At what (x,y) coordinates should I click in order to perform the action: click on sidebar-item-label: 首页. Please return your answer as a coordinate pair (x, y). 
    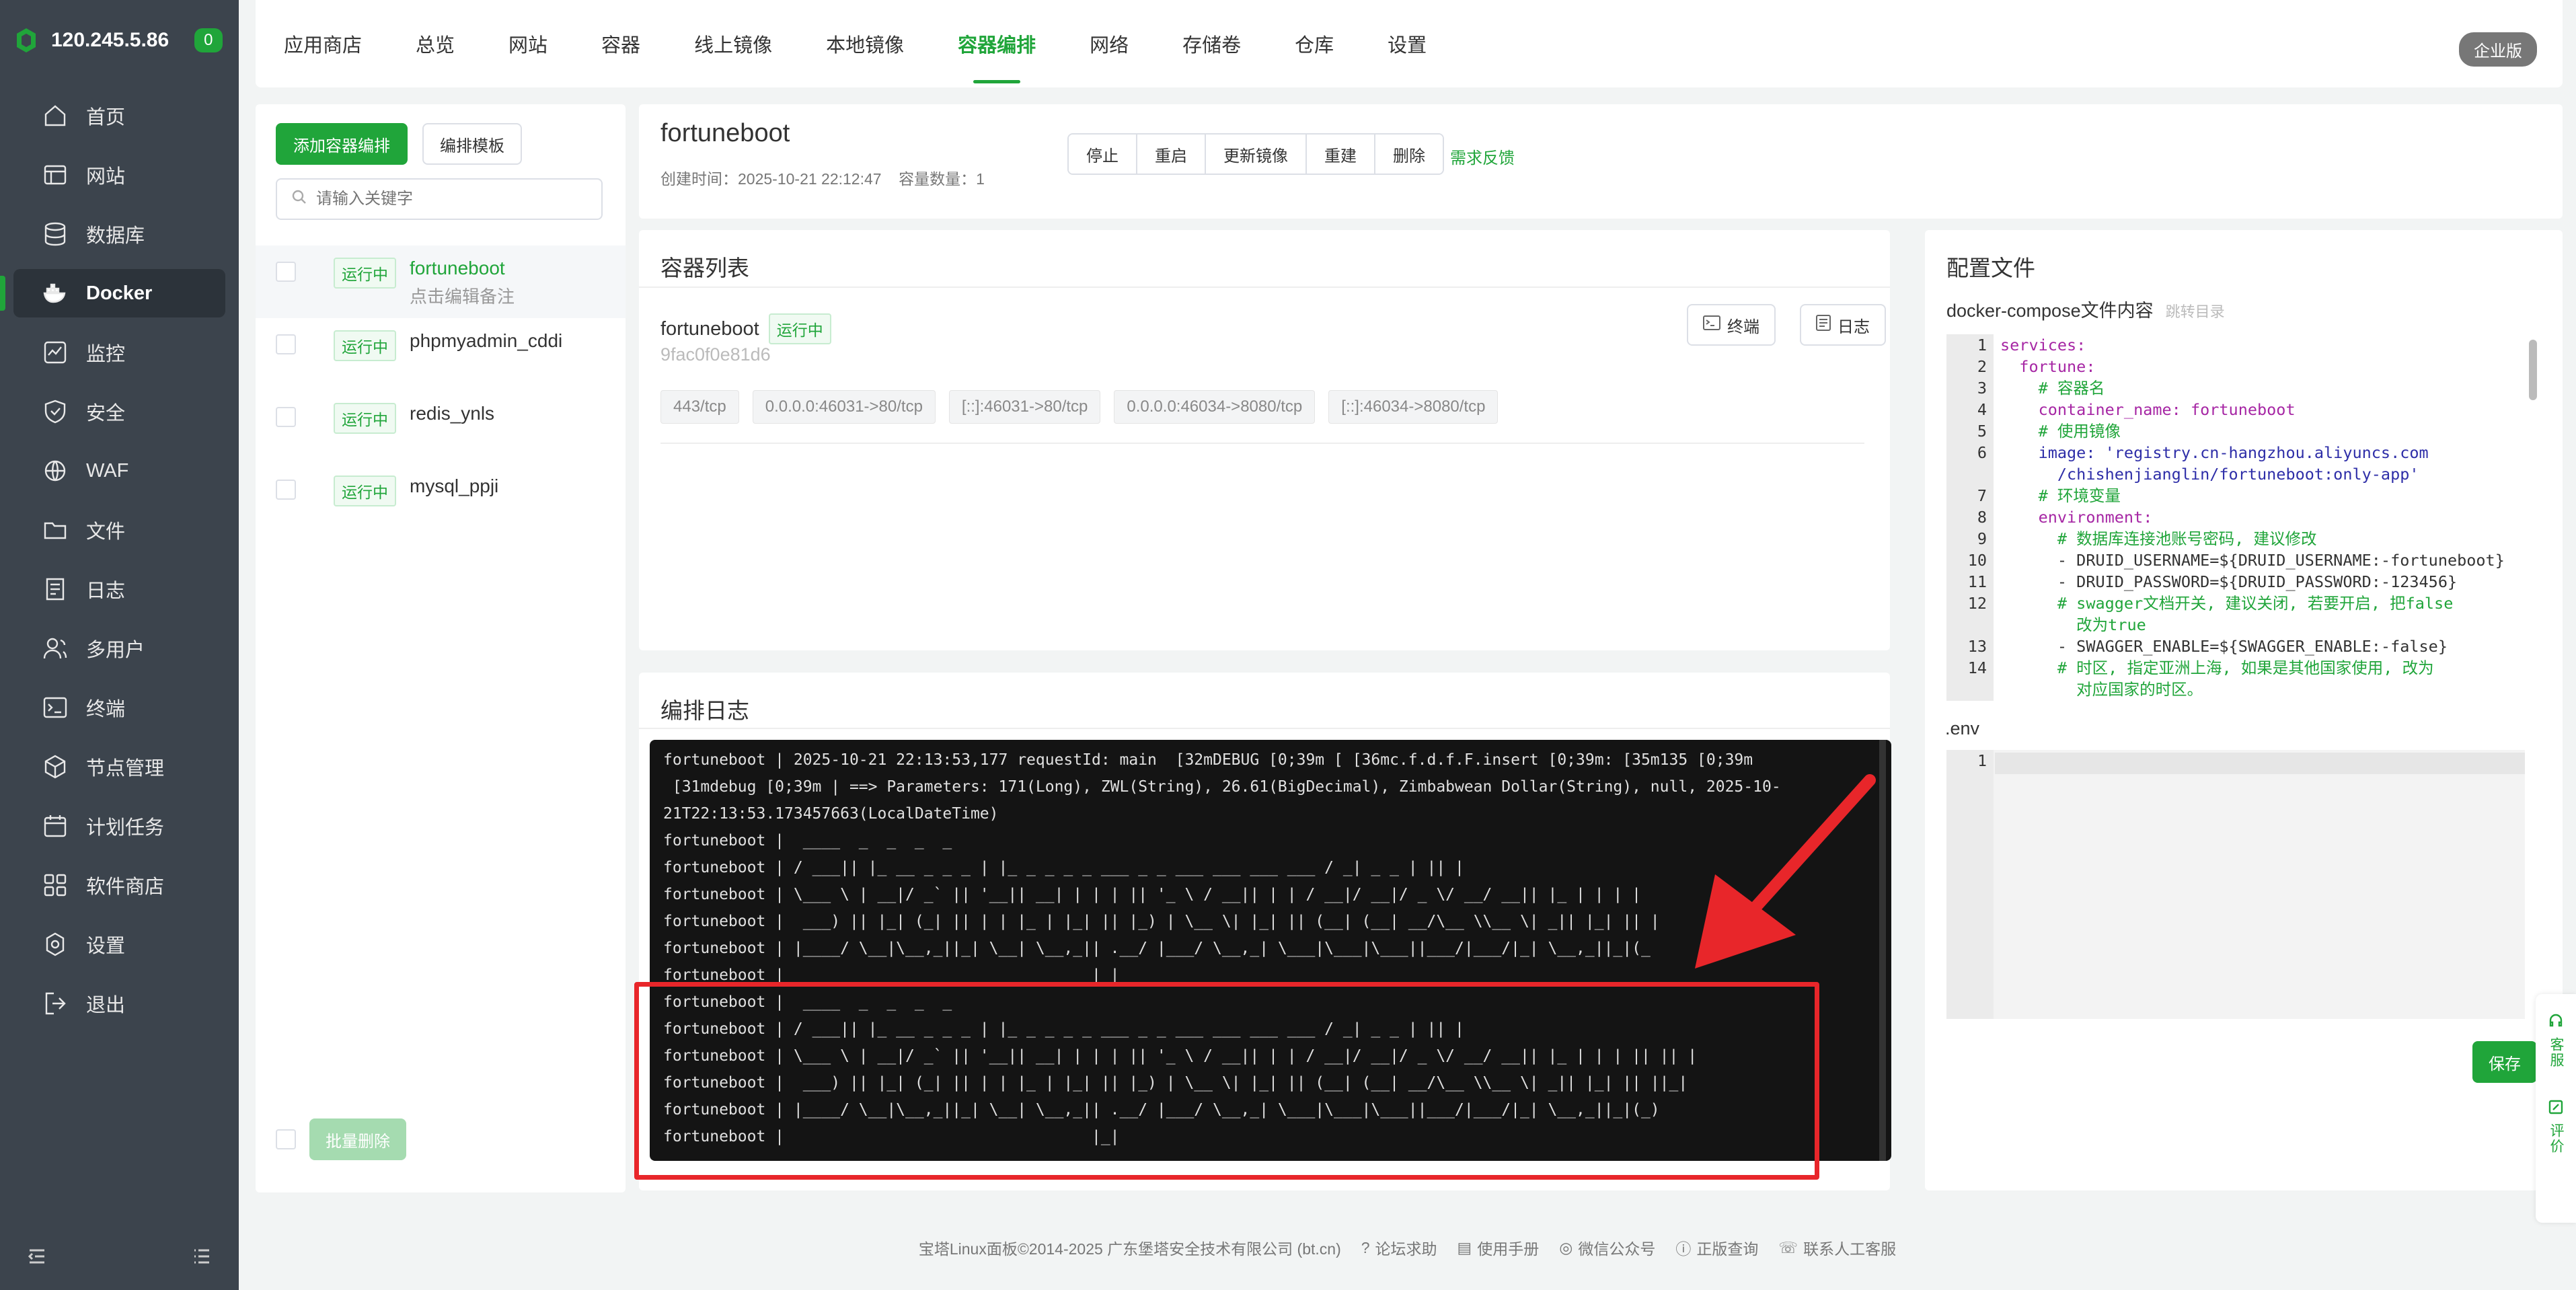
    Looking at the image, I should click on (106, 117).